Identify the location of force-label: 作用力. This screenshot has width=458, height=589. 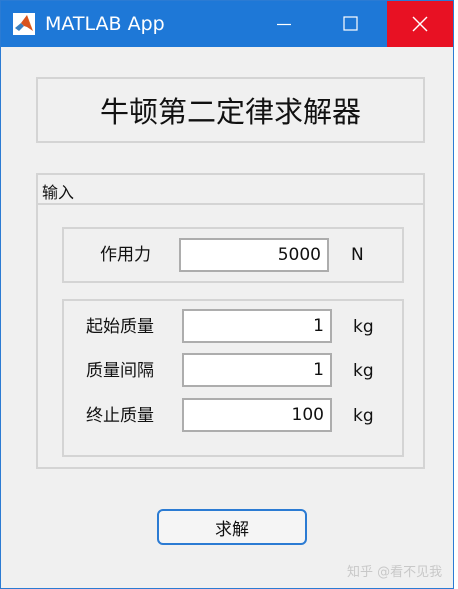
(125, 255).